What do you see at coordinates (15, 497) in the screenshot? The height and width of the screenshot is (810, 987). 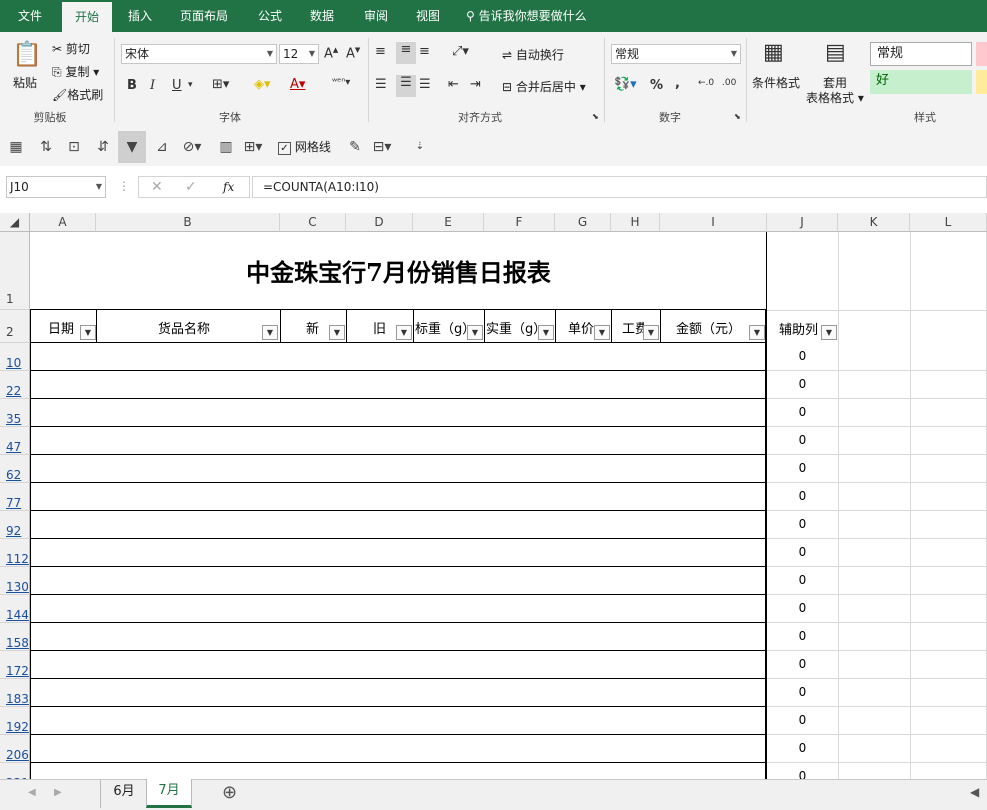 I see `row-header: 77` at bounding box center [15, 497].